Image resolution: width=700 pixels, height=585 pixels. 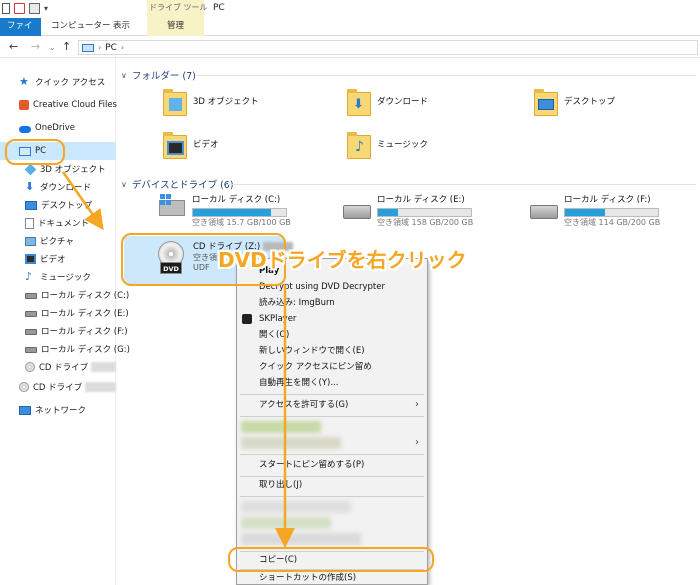 I want to click on sidebar-item-label: ダウンロード, so click(x=66, y=188).